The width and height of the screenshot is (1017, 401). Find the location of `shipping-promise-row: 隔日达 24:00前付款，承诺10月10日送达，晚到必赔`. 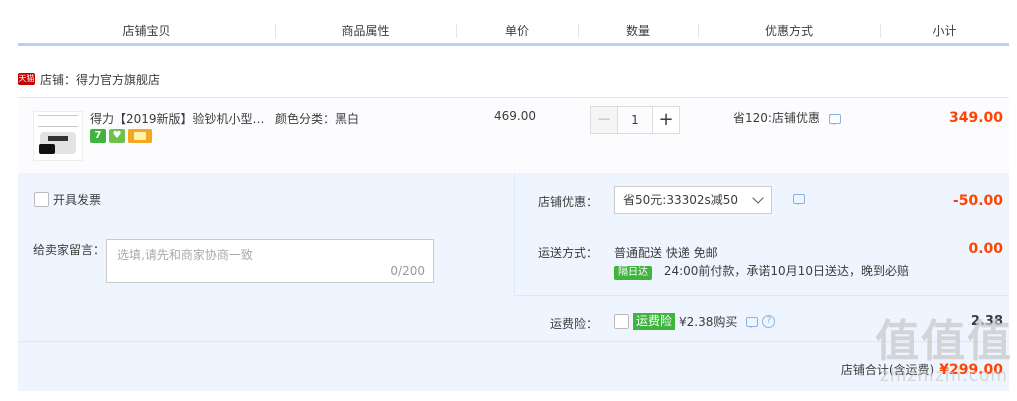

shipping-promise-row: 隔日达 24:00前付款，承诺10月10日送达，晚到必赔 is located at coordinates (761, 271).